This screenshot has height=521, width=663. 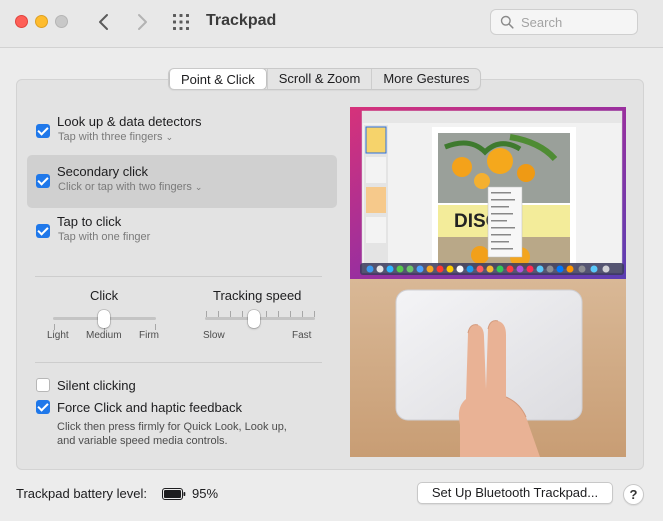 I want to click on lookup-gesture-dropdown: Tap with three fingers ⌄, so click(x=115, y=137).